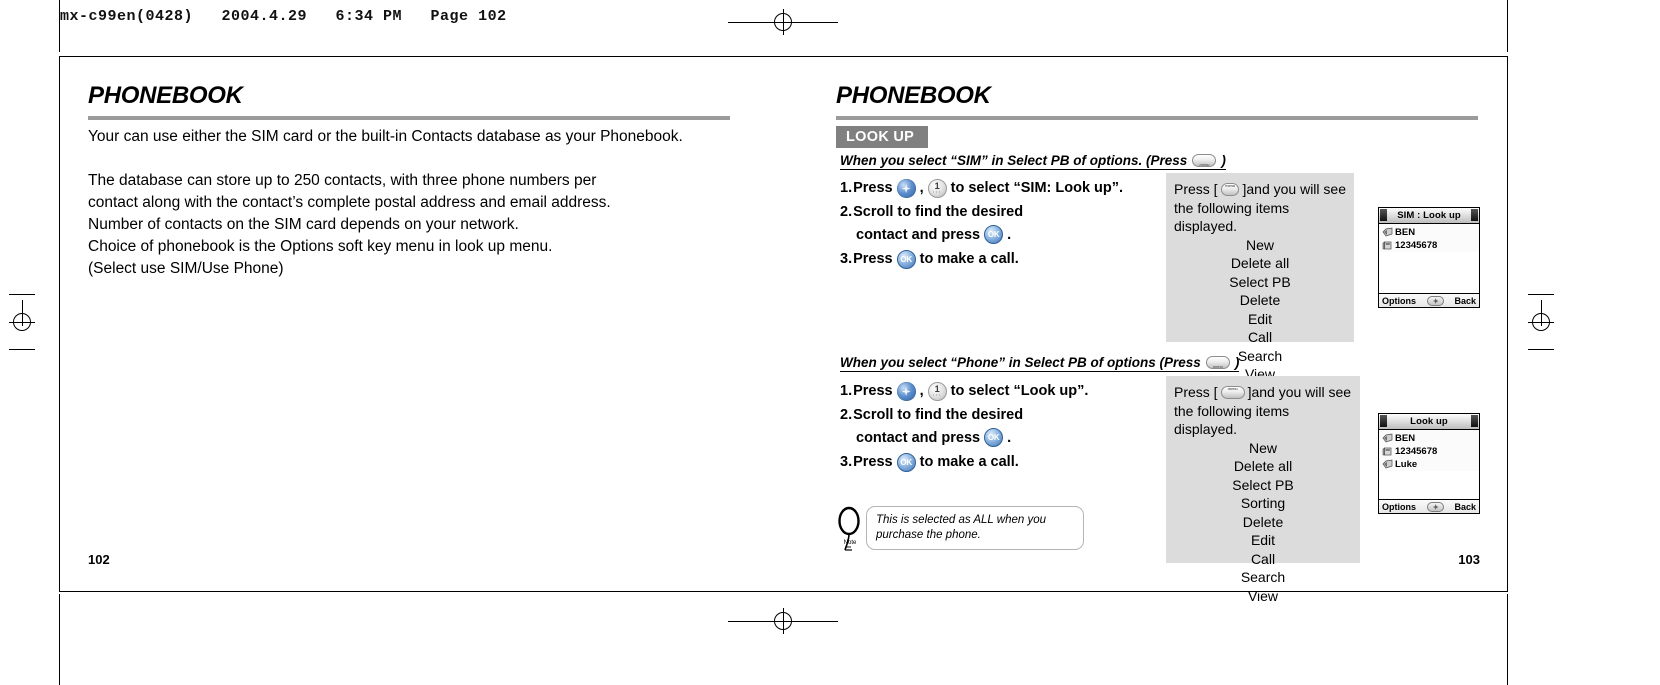 This screenshot has width=1660, height=685. I want to click on phone-list-item-label: BEN, so click(1405, 232).